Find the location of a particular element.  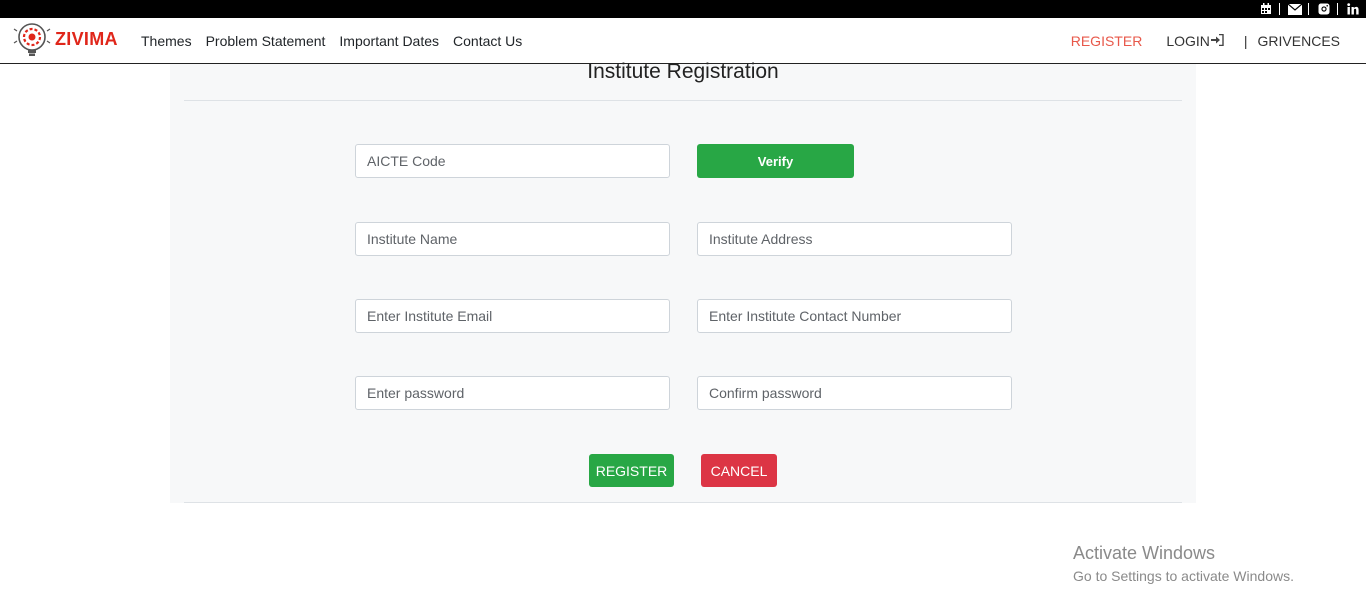

social-icons is located at coordinates (1309, 9).